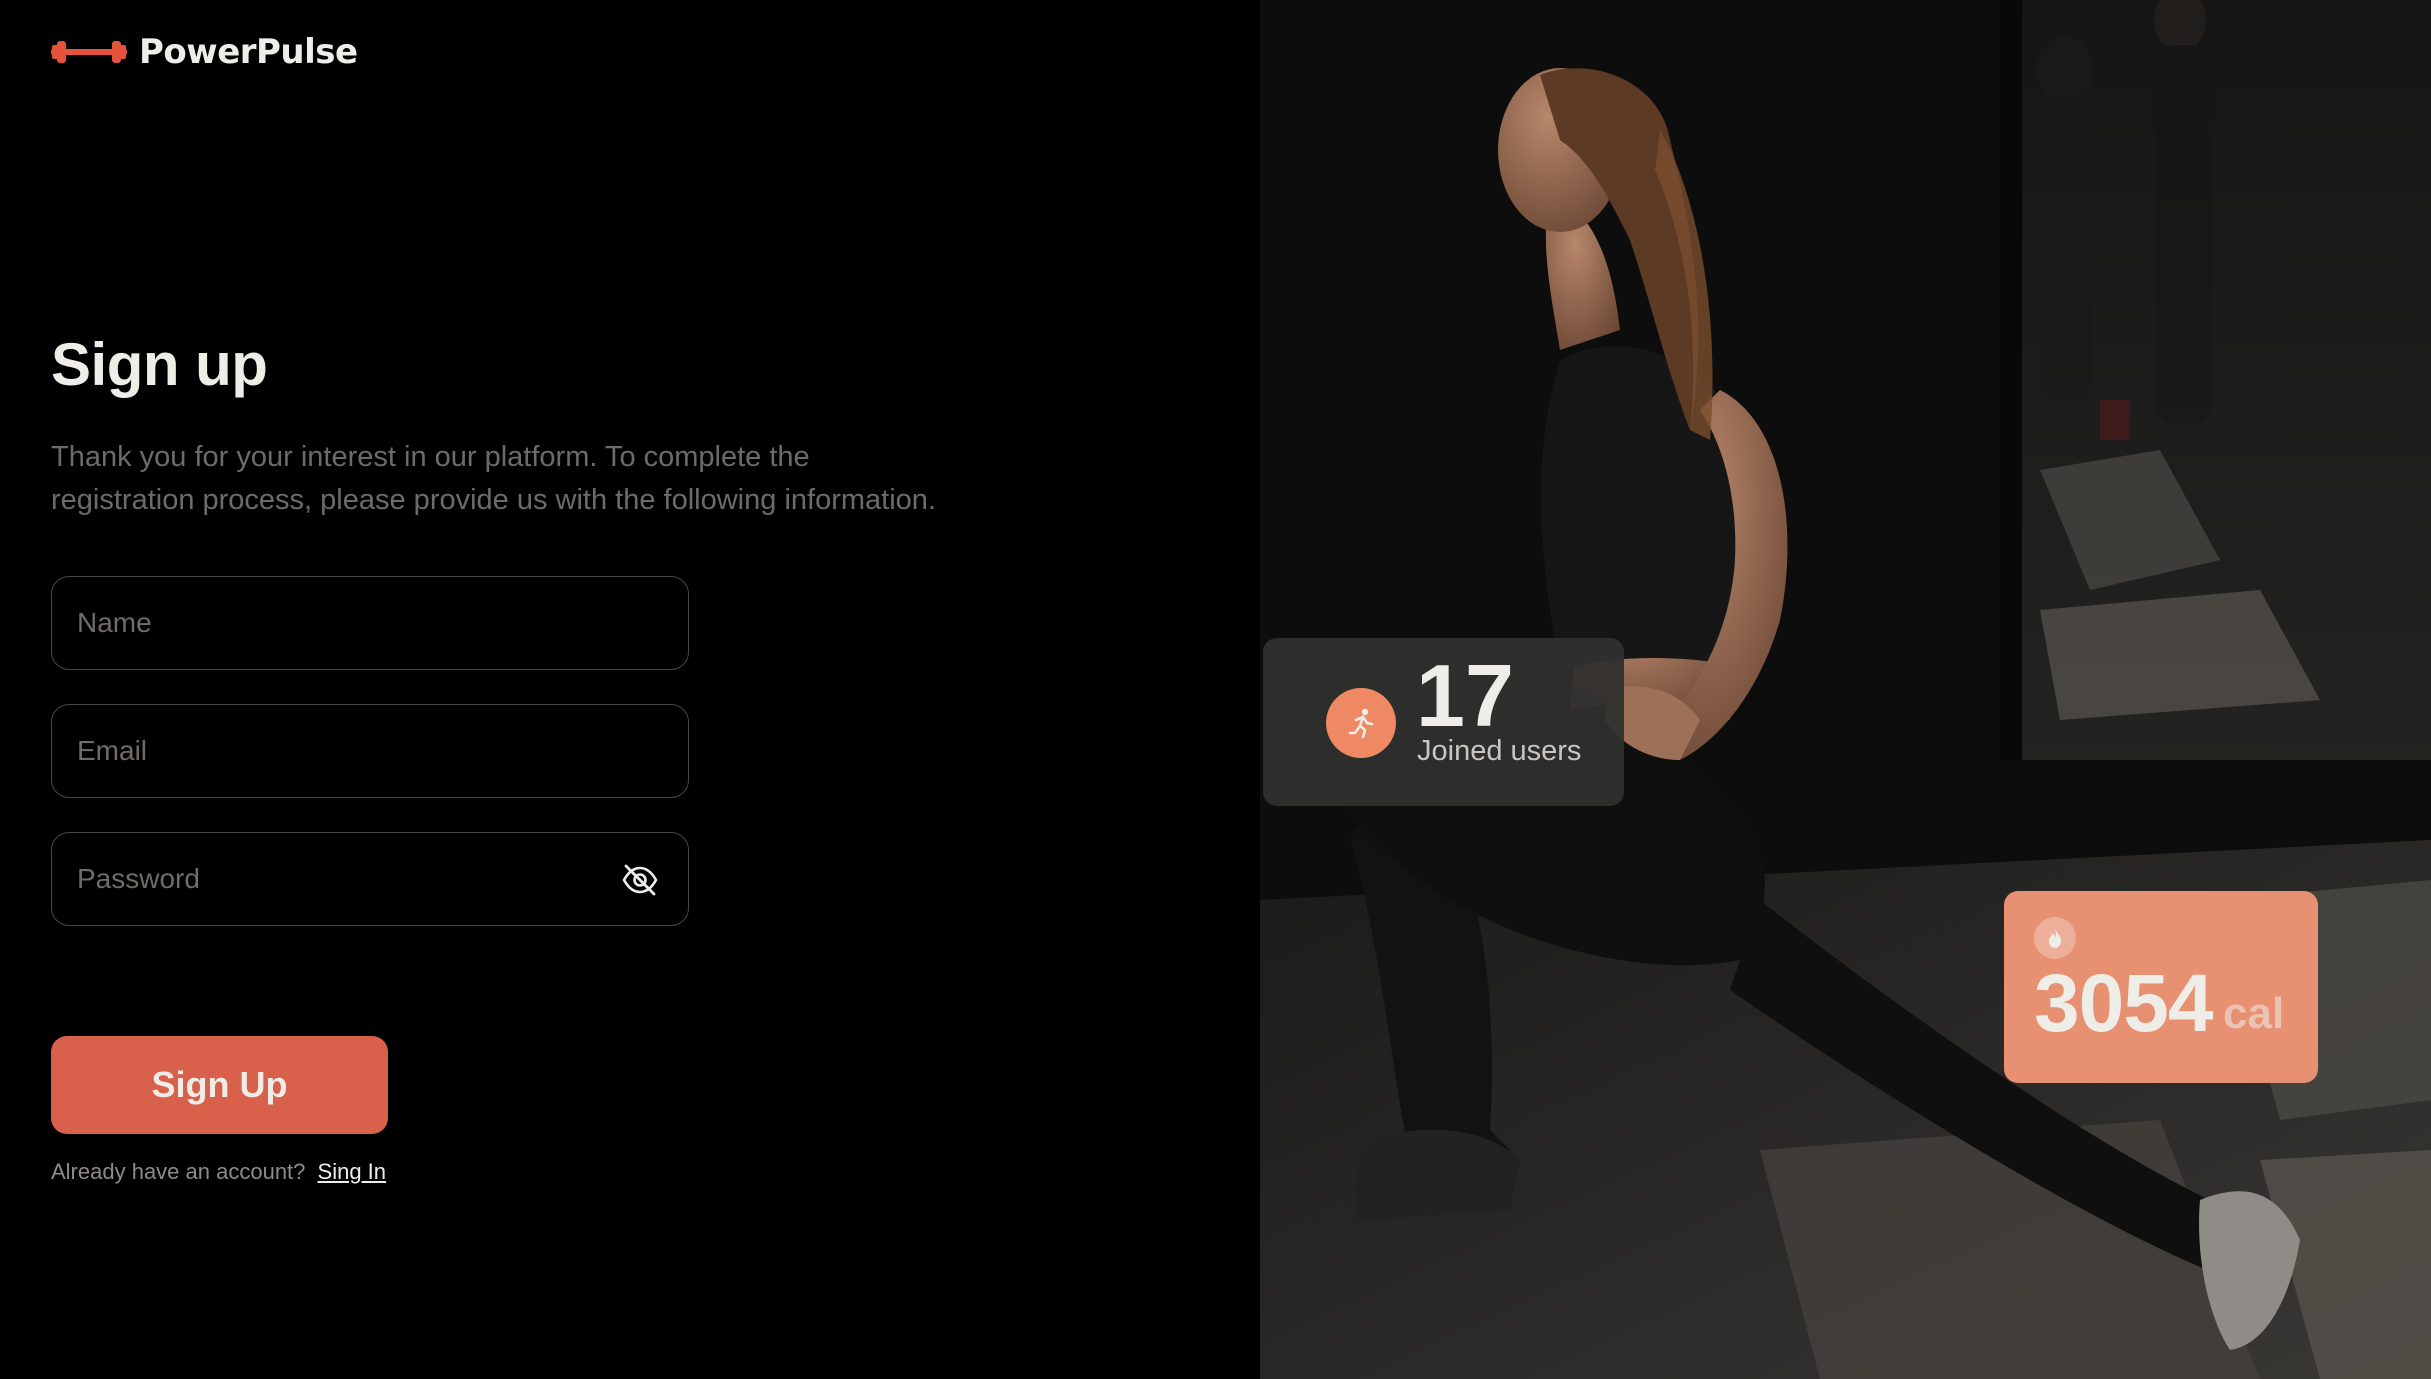  I want to click on signin-prompt-text: Already have an account?, so click(178, 1171).